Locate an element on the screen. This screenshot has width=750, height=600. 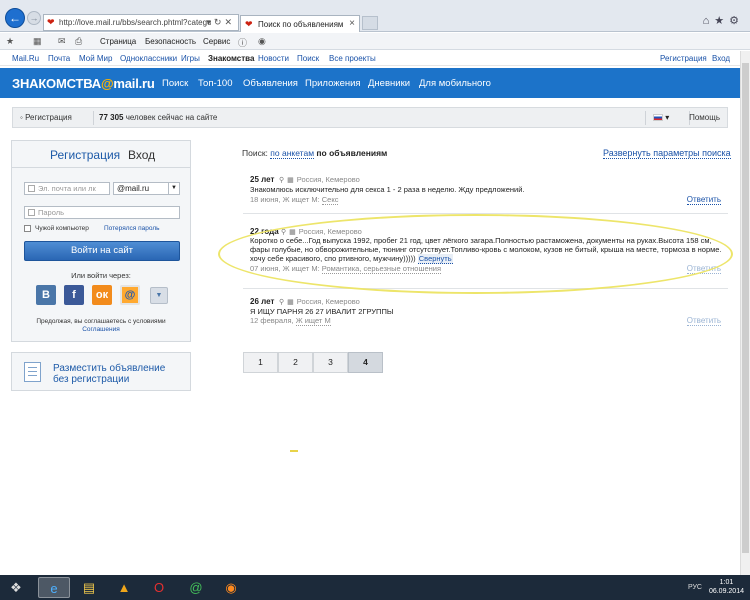
system-clock: 1:01 06.09.2014 is located at coordinates (726, 587).